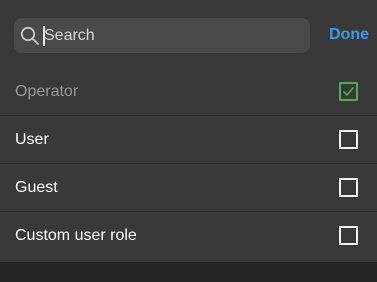 The height and width of the screenshot is (282, 377). I want to click on list-item-label: User, so click(32, 139).